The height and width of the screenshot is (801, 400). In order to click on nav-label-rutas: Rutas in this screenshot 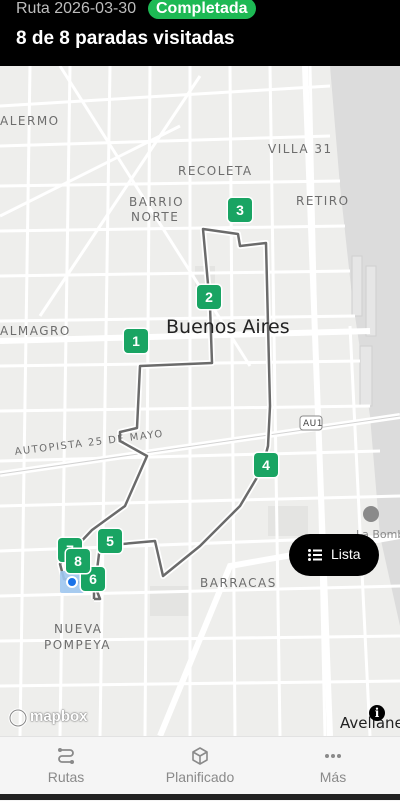, I will do `click(66, 777)`.